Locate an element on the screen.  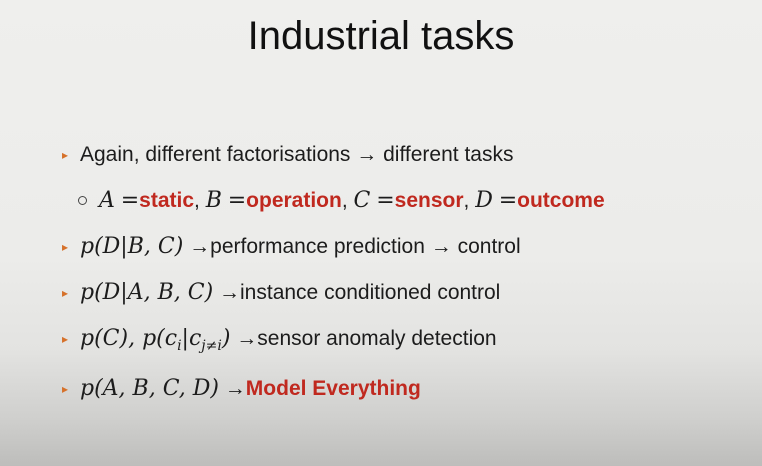
var-c: C is located at coordinates (362, 200).